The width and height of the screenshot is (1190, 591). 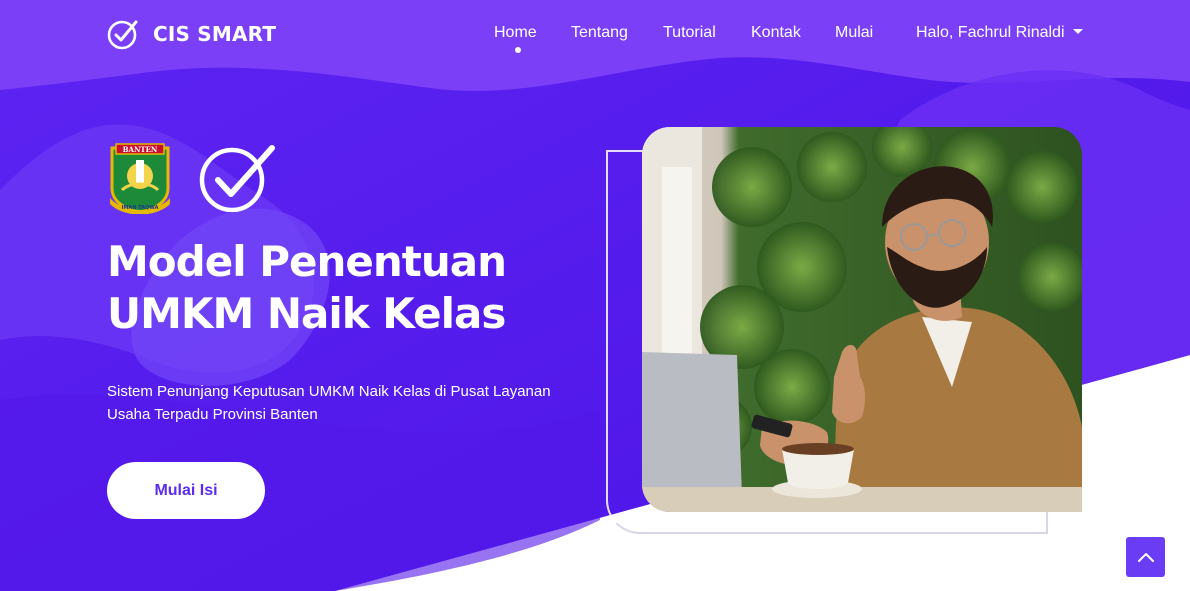 What do you see at coordinates (518, 50) in the screenshot?
I see `active-nav-indicator` at bounding box center [518, 50].